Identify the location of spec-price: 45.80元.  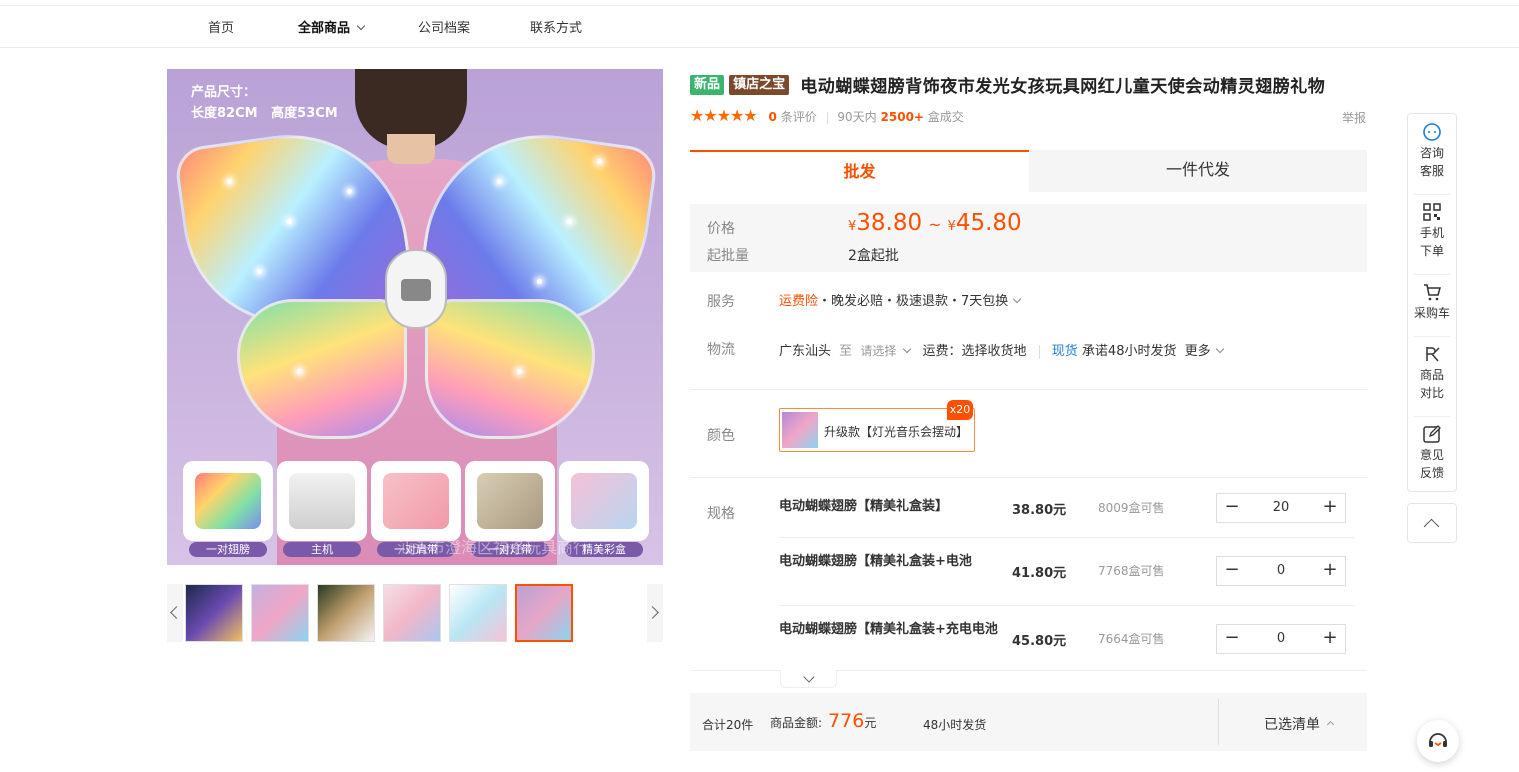
(1039, 641).